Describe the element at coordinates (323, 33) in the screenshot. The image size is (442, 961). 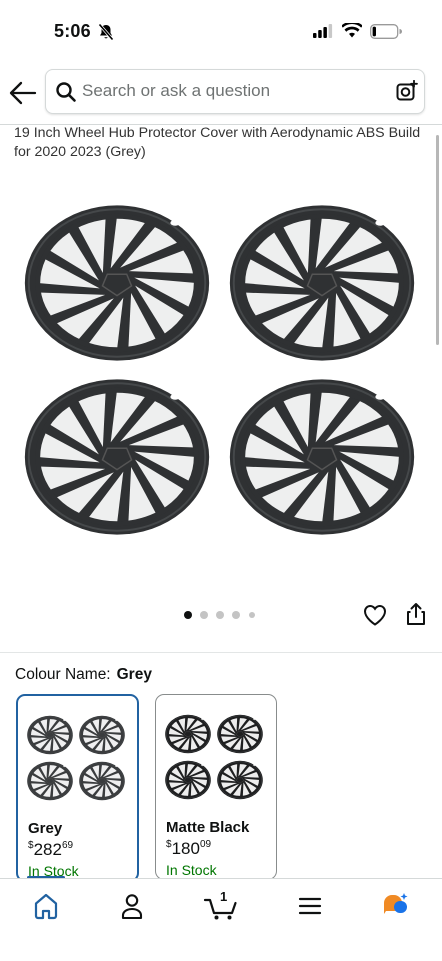
I see `cellular-signal-icon` at that location.